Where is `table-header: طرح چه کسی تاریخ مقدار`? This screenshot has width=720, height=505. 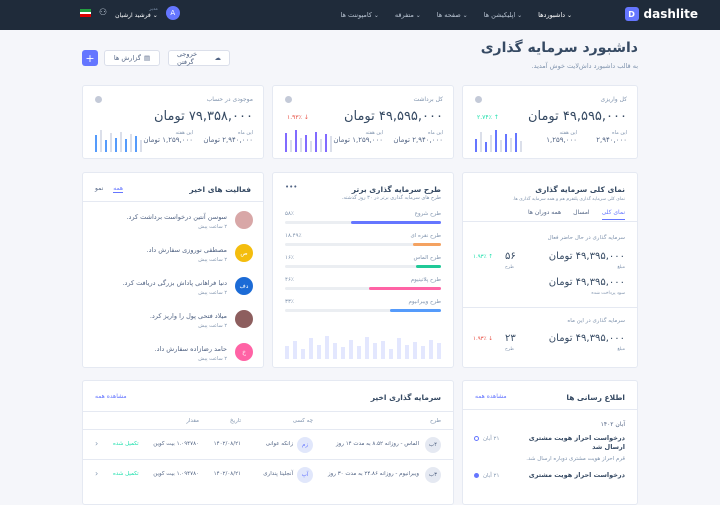
table-header: طرح چه کسی تاریخ مقدار is located at coordinates (268, 421).